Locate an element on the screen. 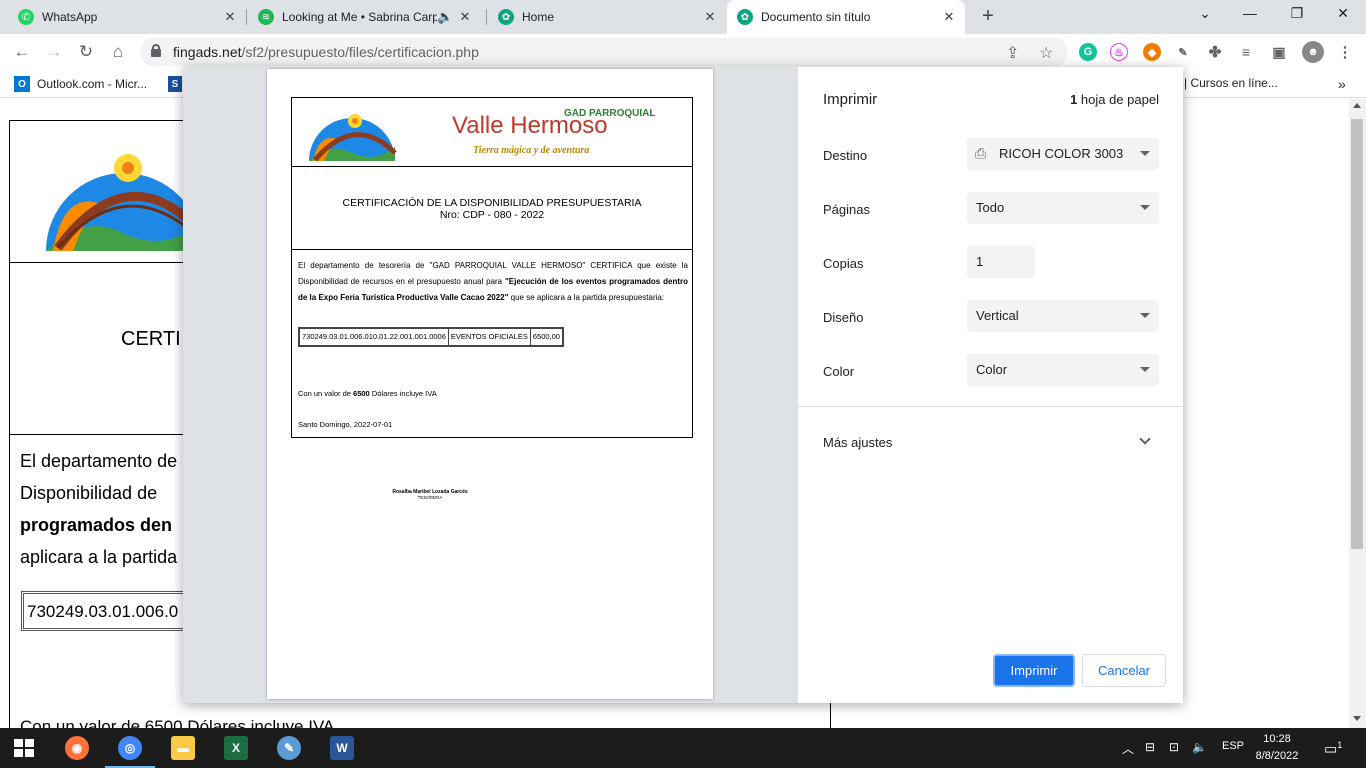 The height and width of the screenshot is (768, 1366). tab-home: ✿ Home ✕ is located at coordinates (607, 17).